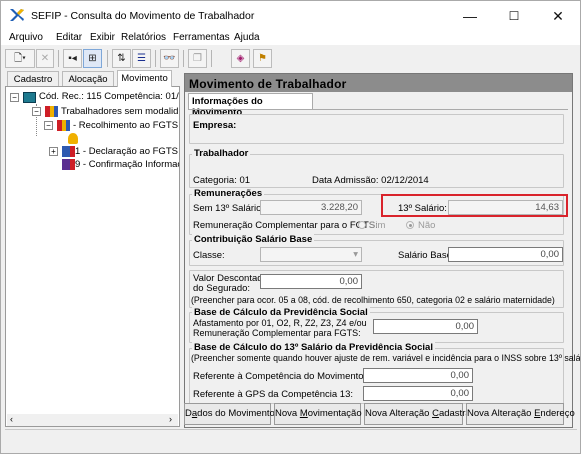  I want to click on dados-post: dos do Movimento, so click(236, 413).